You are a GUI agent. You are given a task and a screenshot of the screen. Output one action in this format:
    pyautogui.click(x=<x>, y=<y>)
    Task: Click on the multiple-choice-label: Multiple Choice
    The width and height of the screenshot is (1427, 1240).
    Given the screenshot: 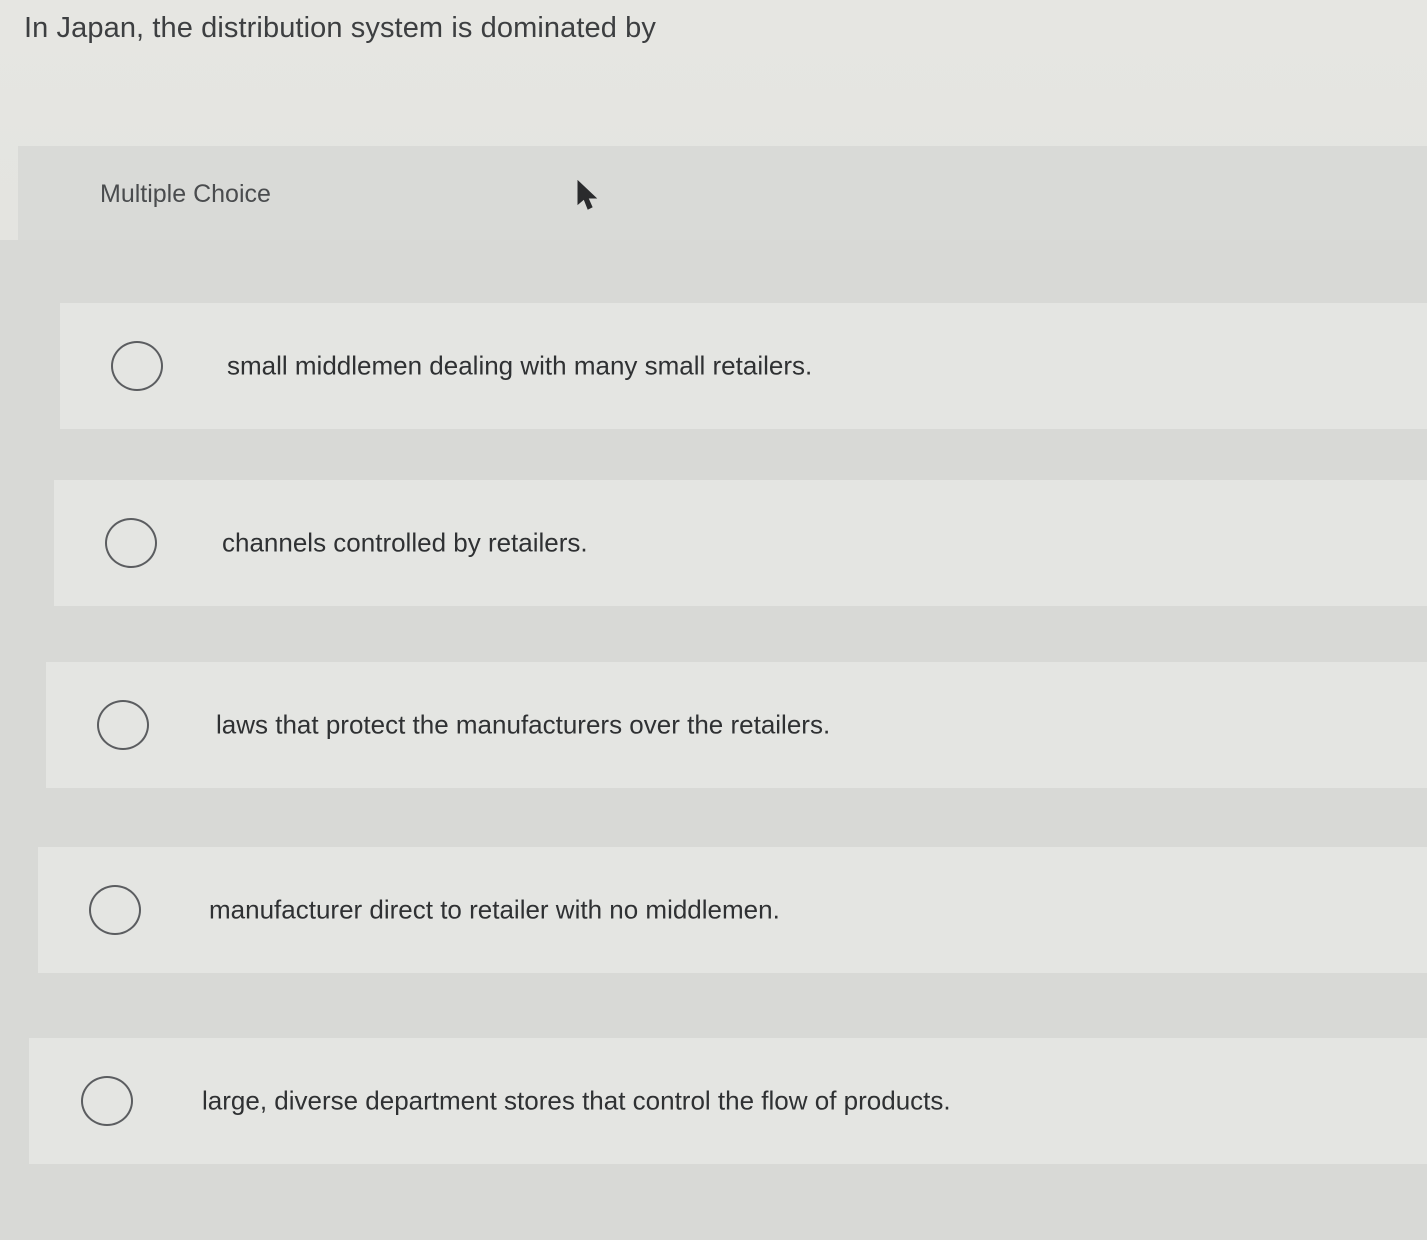 What is the action you would take?
    pyautogui.click(x=185, y=194)
    